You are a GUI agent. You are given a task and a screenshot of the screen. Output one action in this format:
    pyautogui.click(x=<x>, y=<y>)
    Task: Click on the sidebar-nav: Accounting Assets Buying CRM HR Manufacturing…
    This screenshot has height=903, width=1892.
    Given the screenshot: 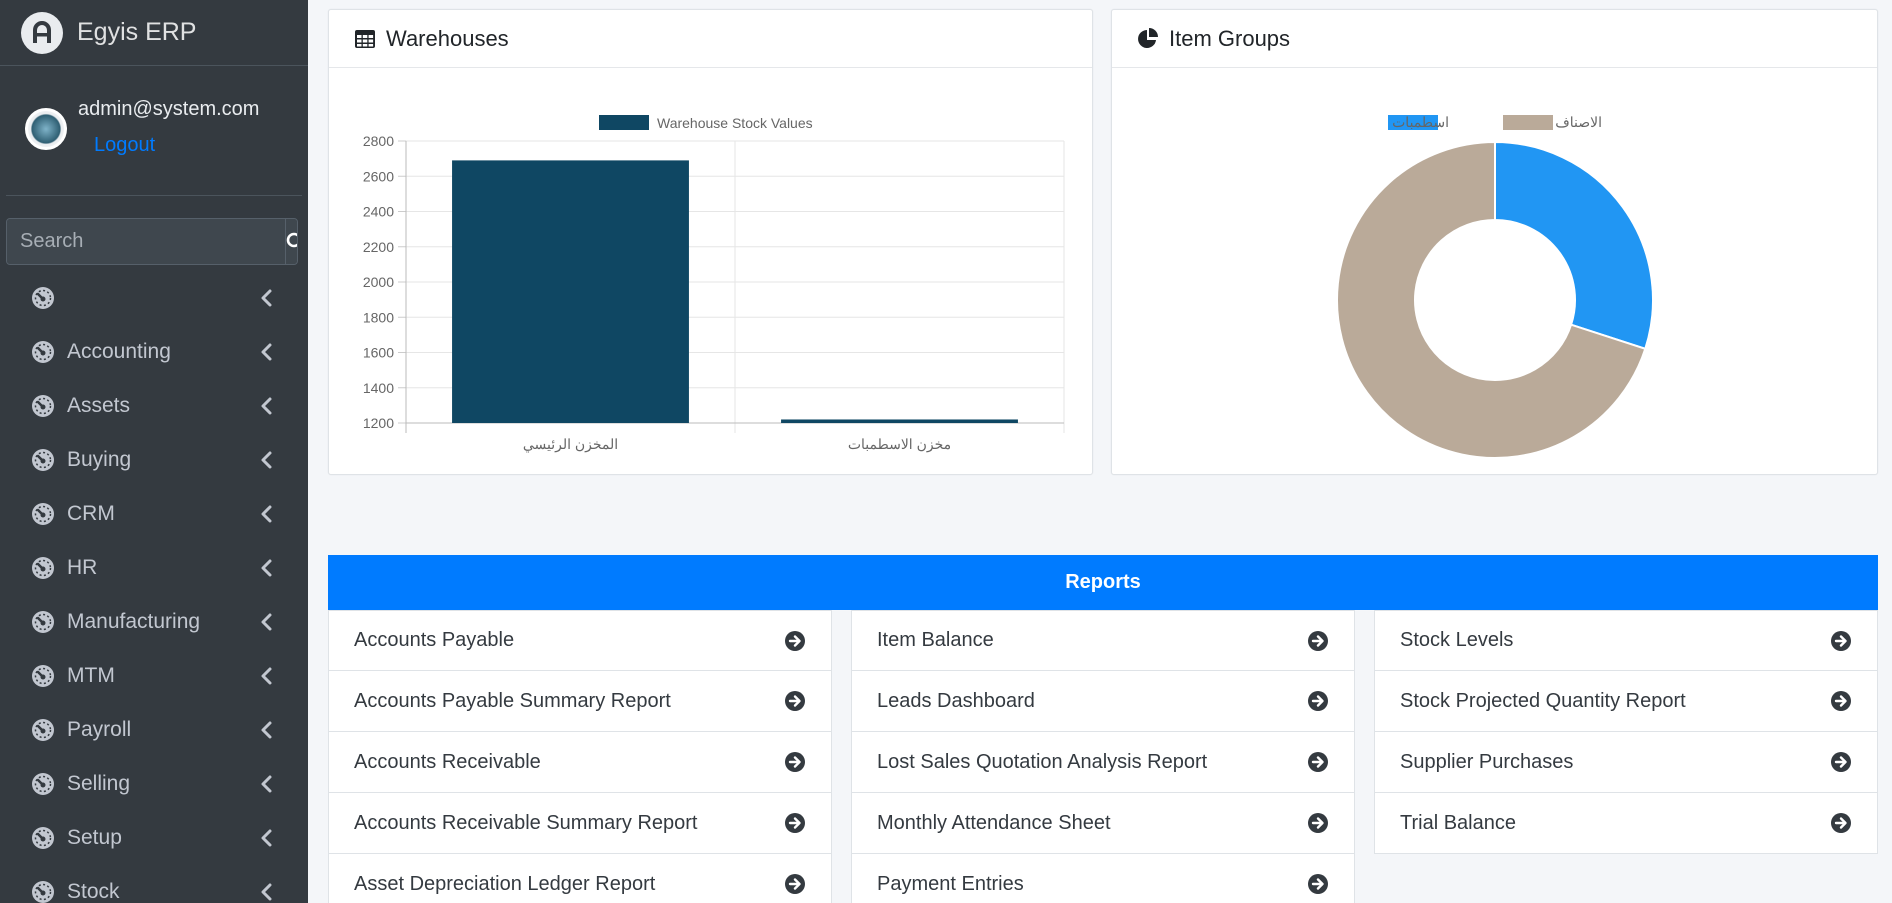 What is the action you would take?
    pyautogui.click(x=154, y=587)
    